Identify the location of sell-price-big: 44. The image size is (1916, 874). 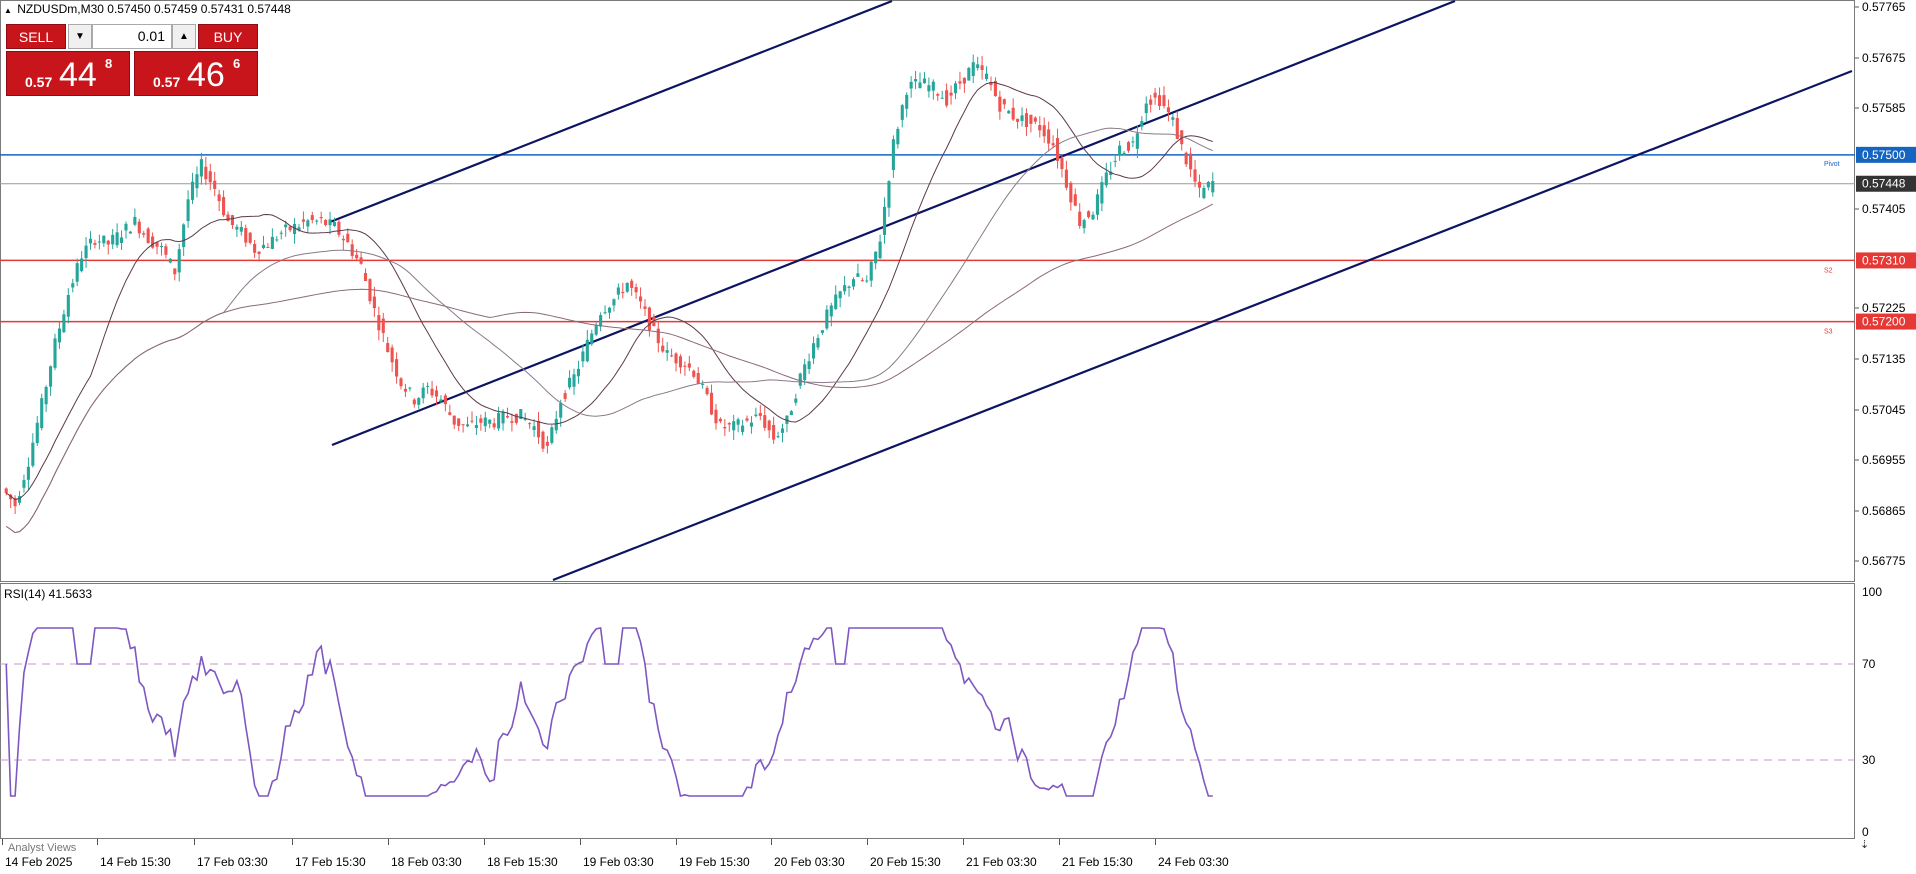
(78, 75).